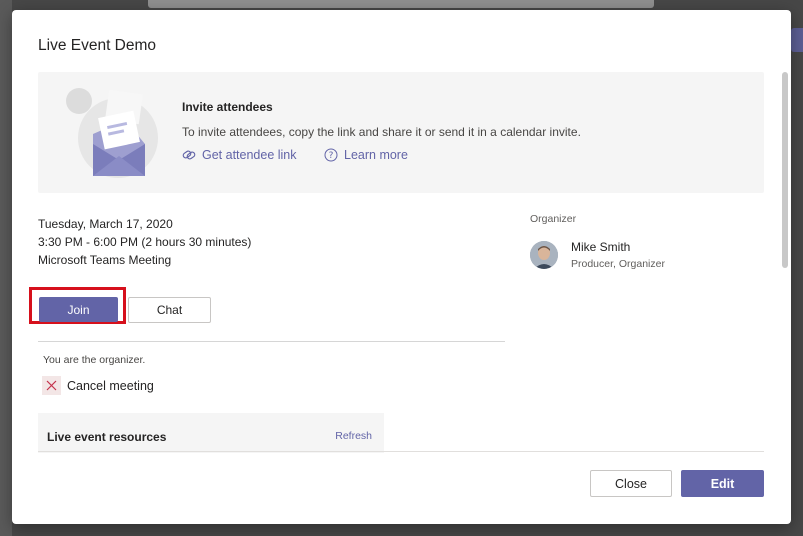  I want to click on backdrop-right-button, so click(797, 40).